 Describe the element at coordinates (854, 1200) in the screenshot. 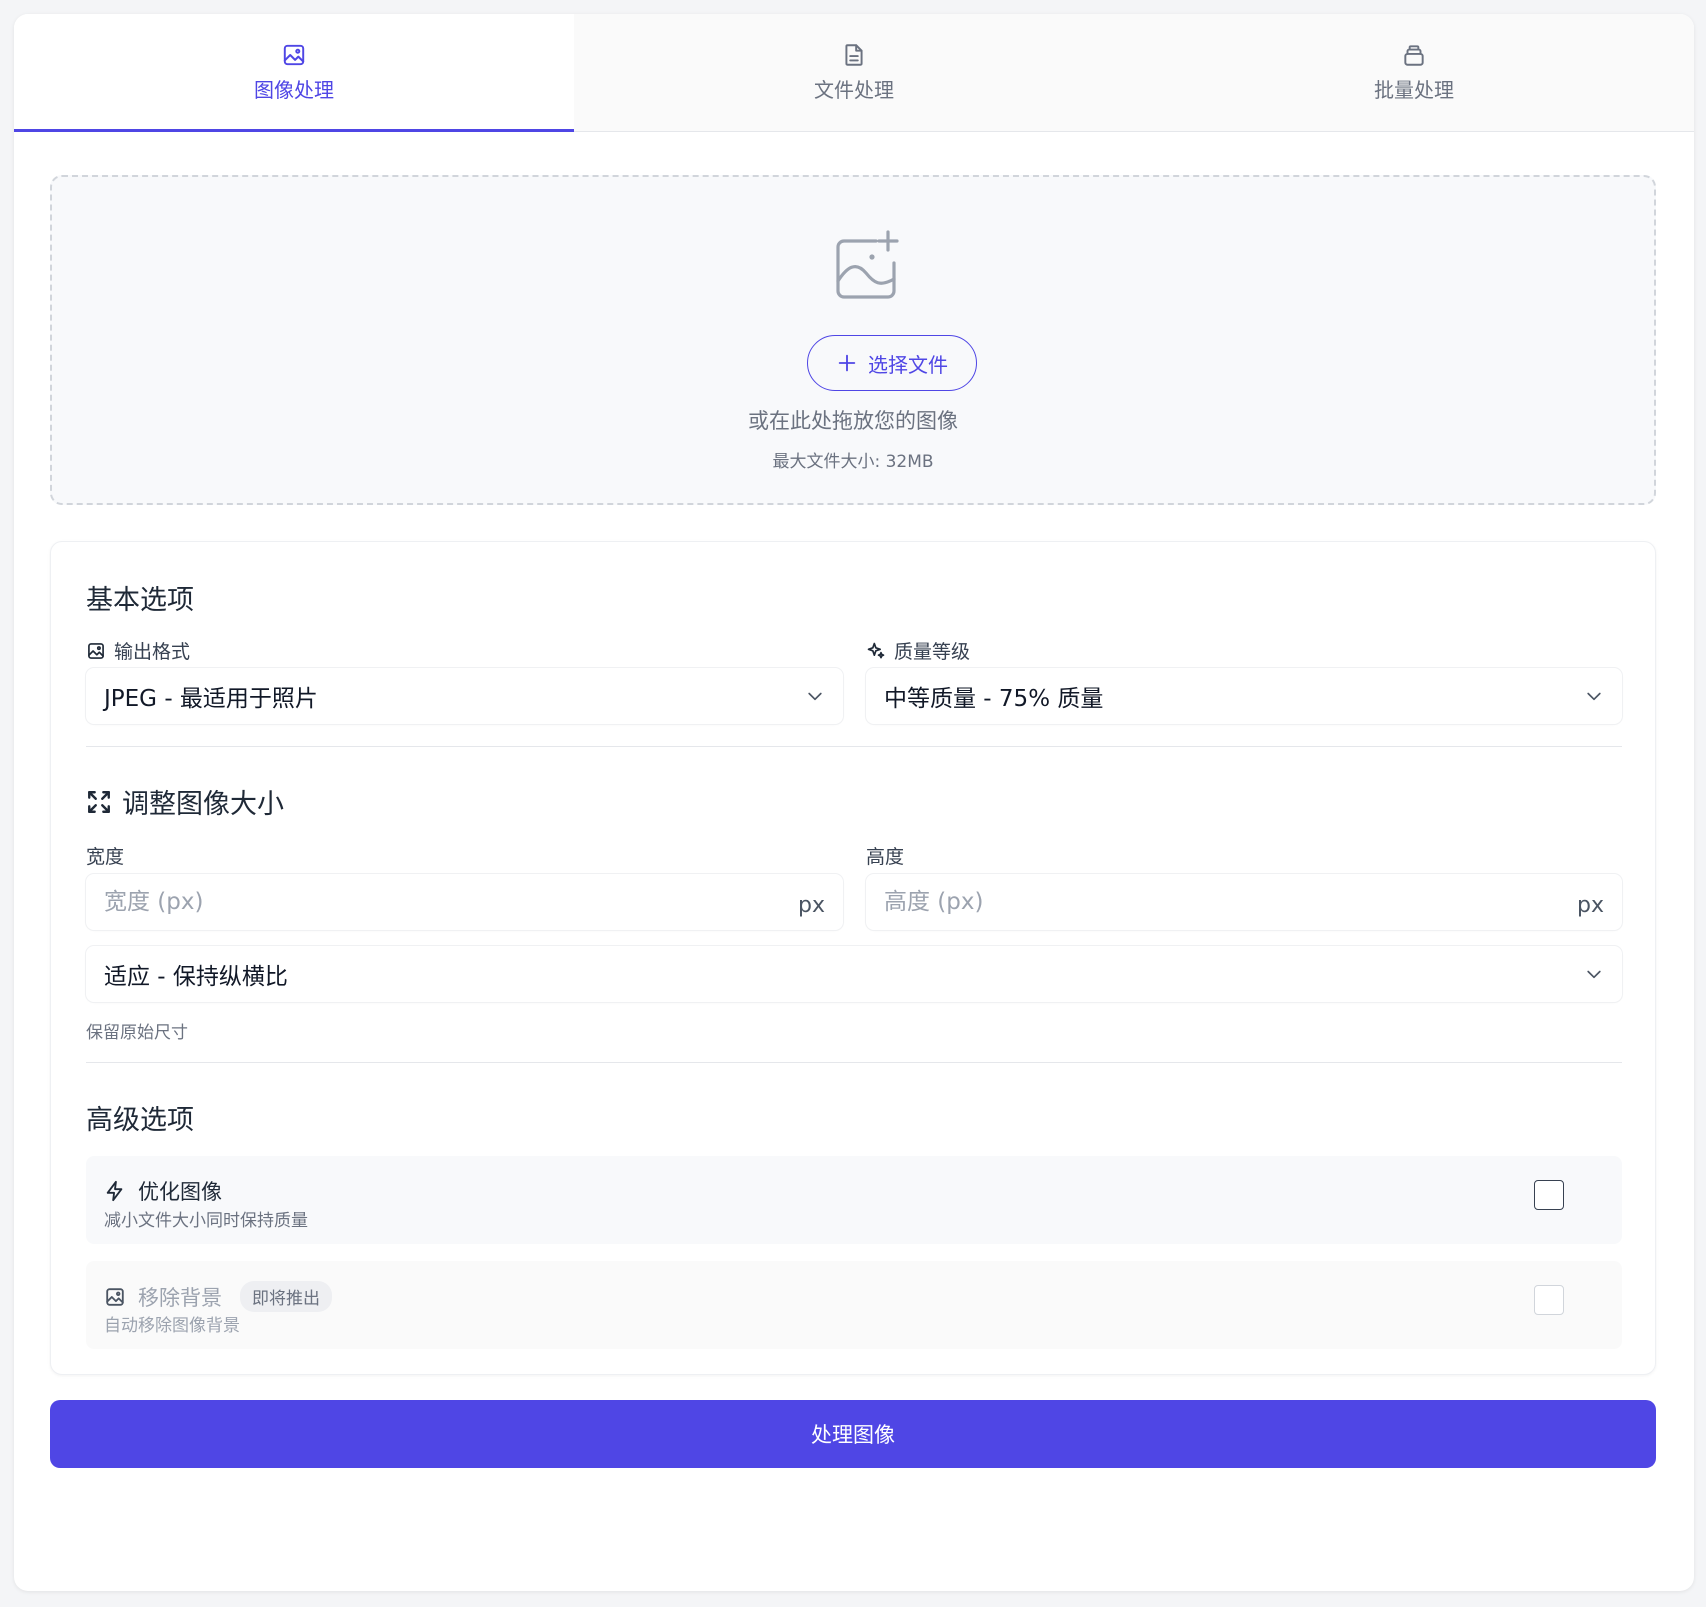

I see `option-optimize-image: 优化图像 减小文件大小同时保持质量` at that location.